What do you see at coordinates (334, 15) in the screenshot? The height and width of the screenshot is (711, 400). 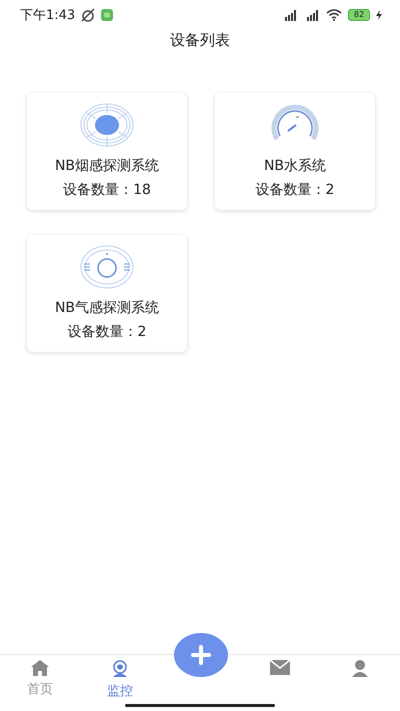 I see `wifi-icon` at bounding box center [334, 15].